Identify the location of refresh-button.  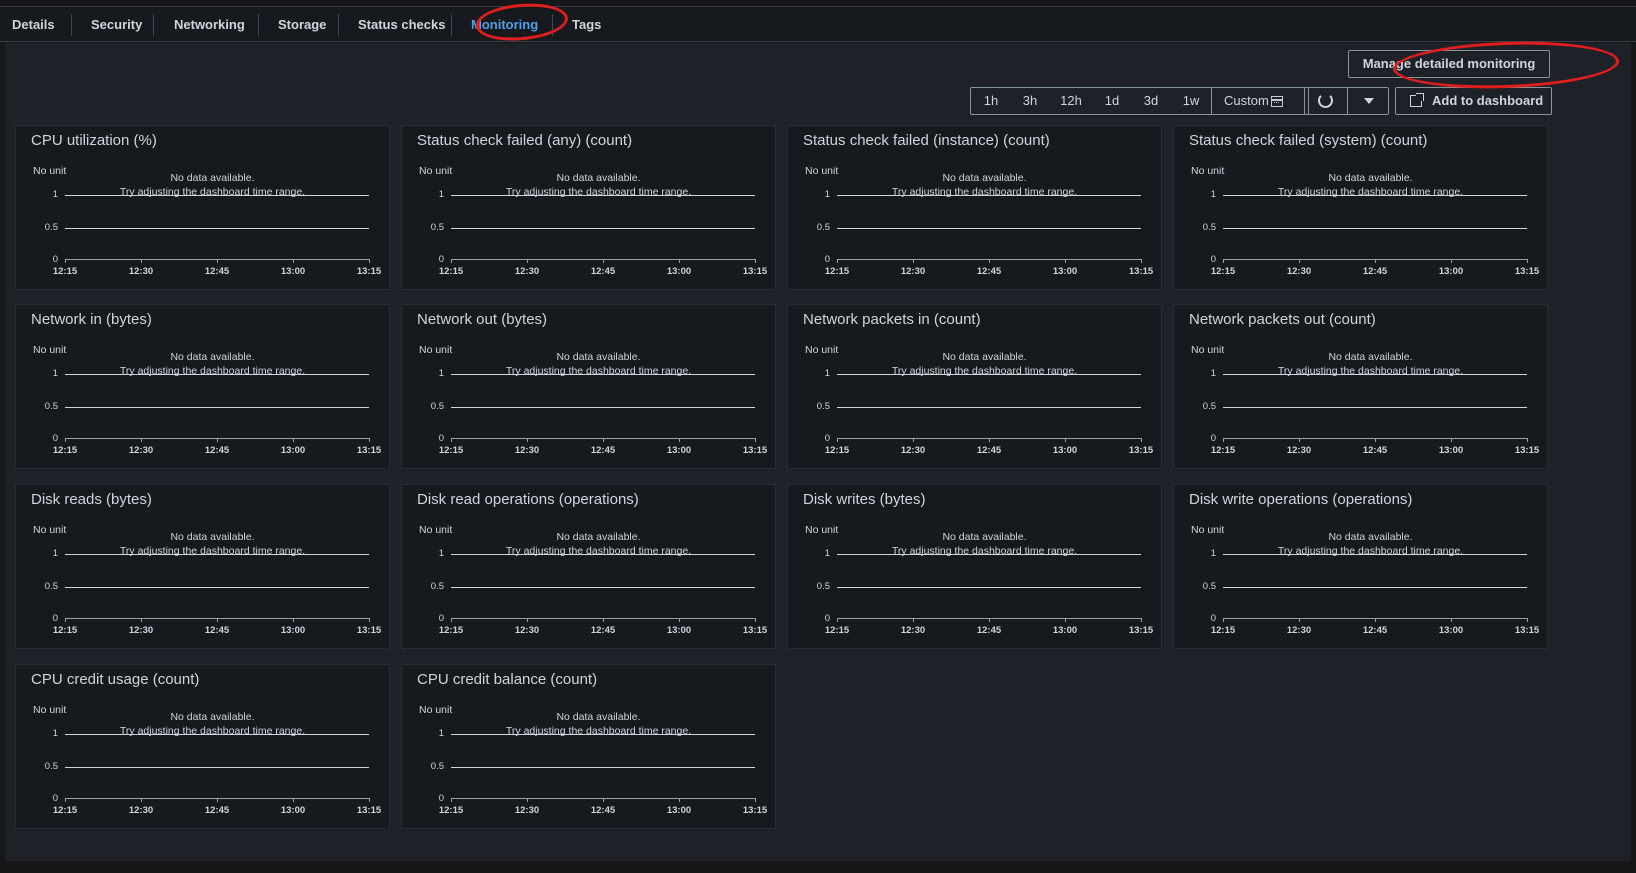
(1326, 101).